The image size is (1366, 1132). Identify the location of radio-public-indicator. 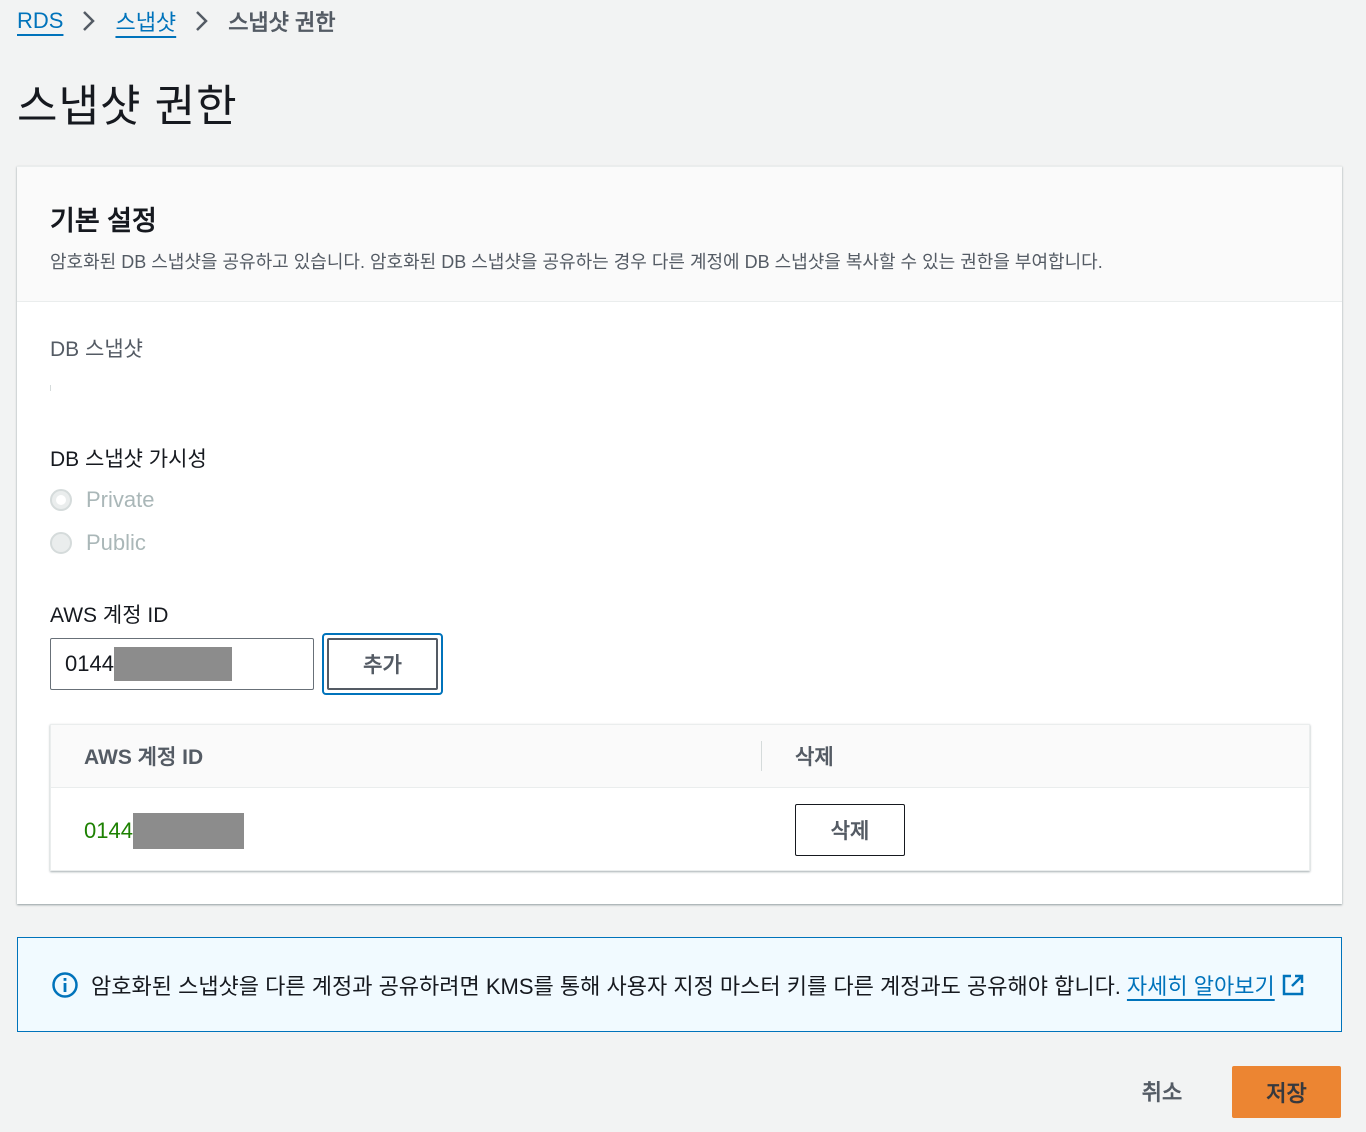
(61, 543).